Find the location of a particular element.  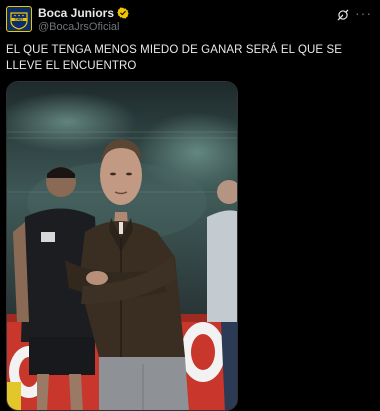

svg-text: CABJ is located at coordinates (19, 19).